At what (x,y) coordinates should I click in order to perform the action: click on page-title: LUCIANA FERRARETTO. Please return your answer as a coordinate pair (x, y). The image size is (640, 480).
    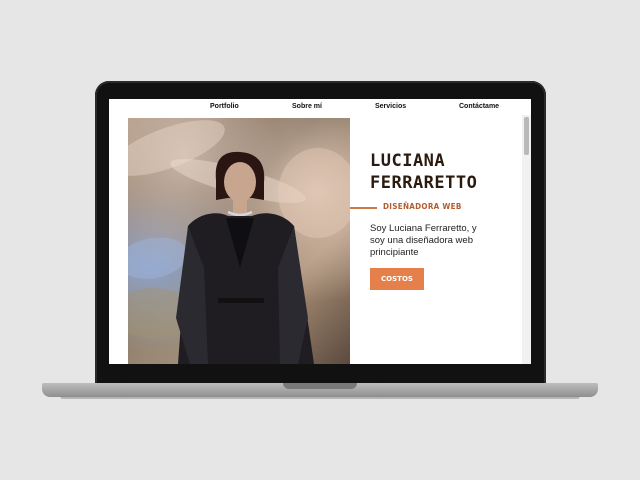
    Looking at the image, I should click on (424, 172).